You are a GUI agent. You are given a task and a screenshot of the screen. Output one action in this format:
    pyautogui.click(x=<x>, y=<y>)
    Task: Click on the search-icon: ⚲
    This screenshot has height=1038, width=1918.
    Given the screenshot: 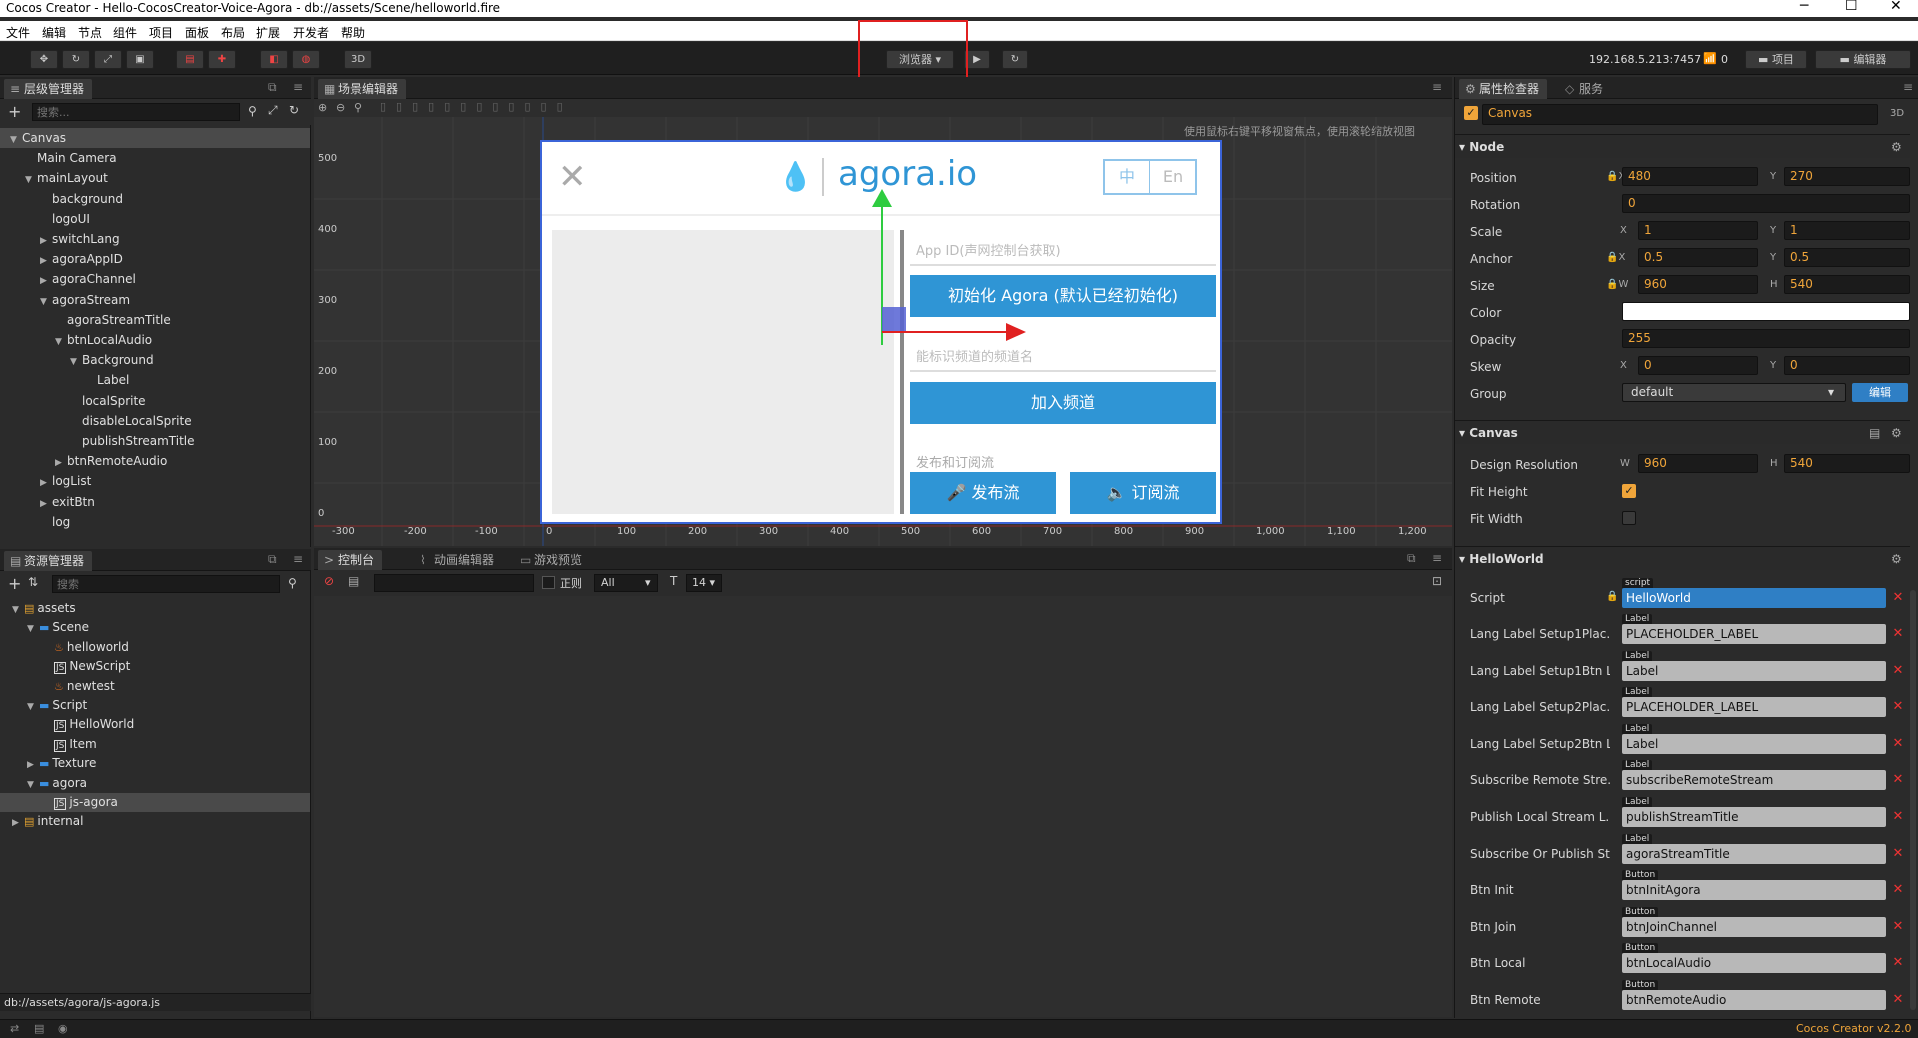 What is the action you would take?
    pyautogui.click(x=292, y=583)
    